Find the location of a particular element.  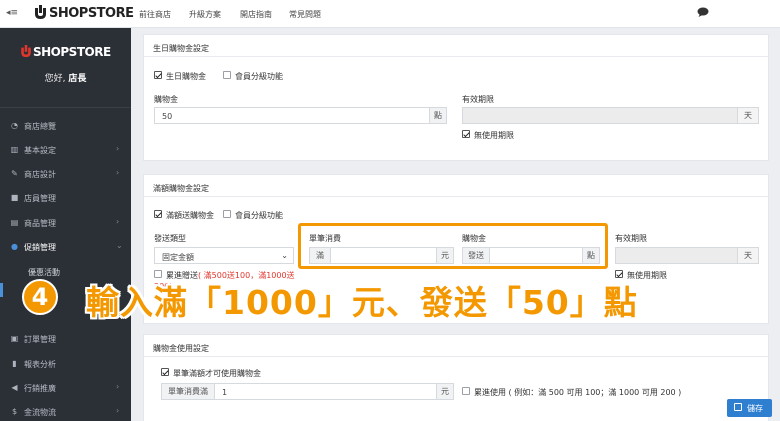

save-button: 儲存 is located at coordinates (749, 408).